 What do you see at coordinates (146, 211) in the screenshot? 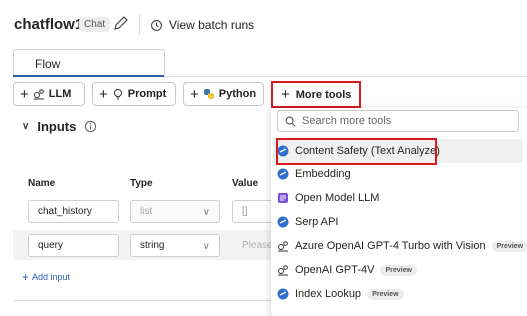
I see `input-type-value: list` at bounding box center [146, 211].